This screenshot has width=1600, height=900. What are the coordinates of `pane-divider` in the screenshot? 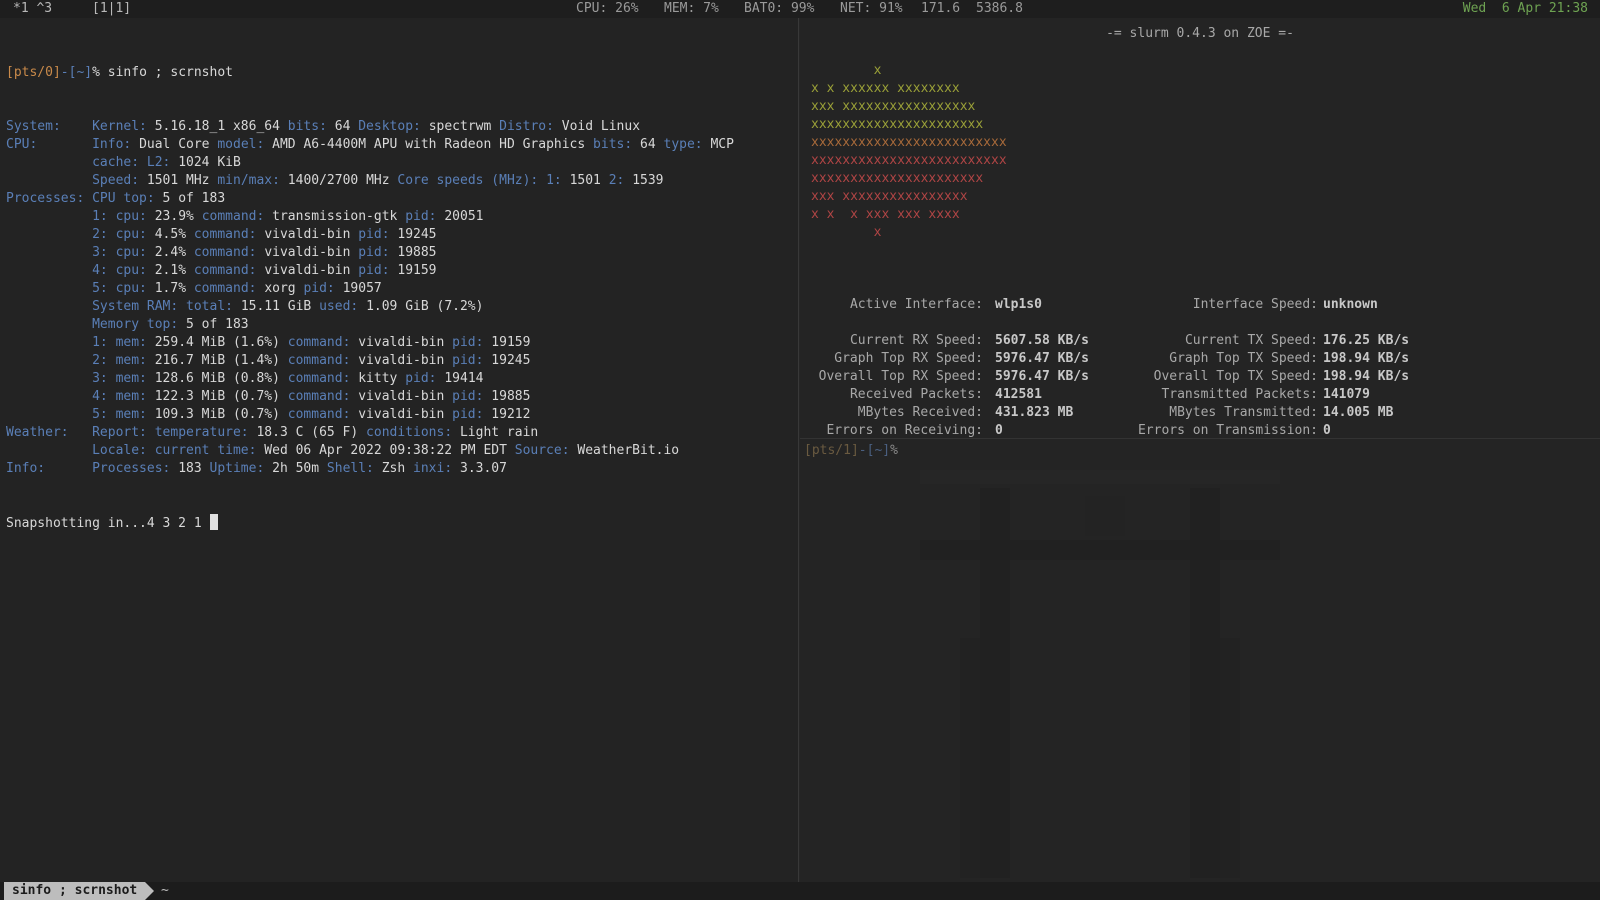 It's located at (1200, 438).